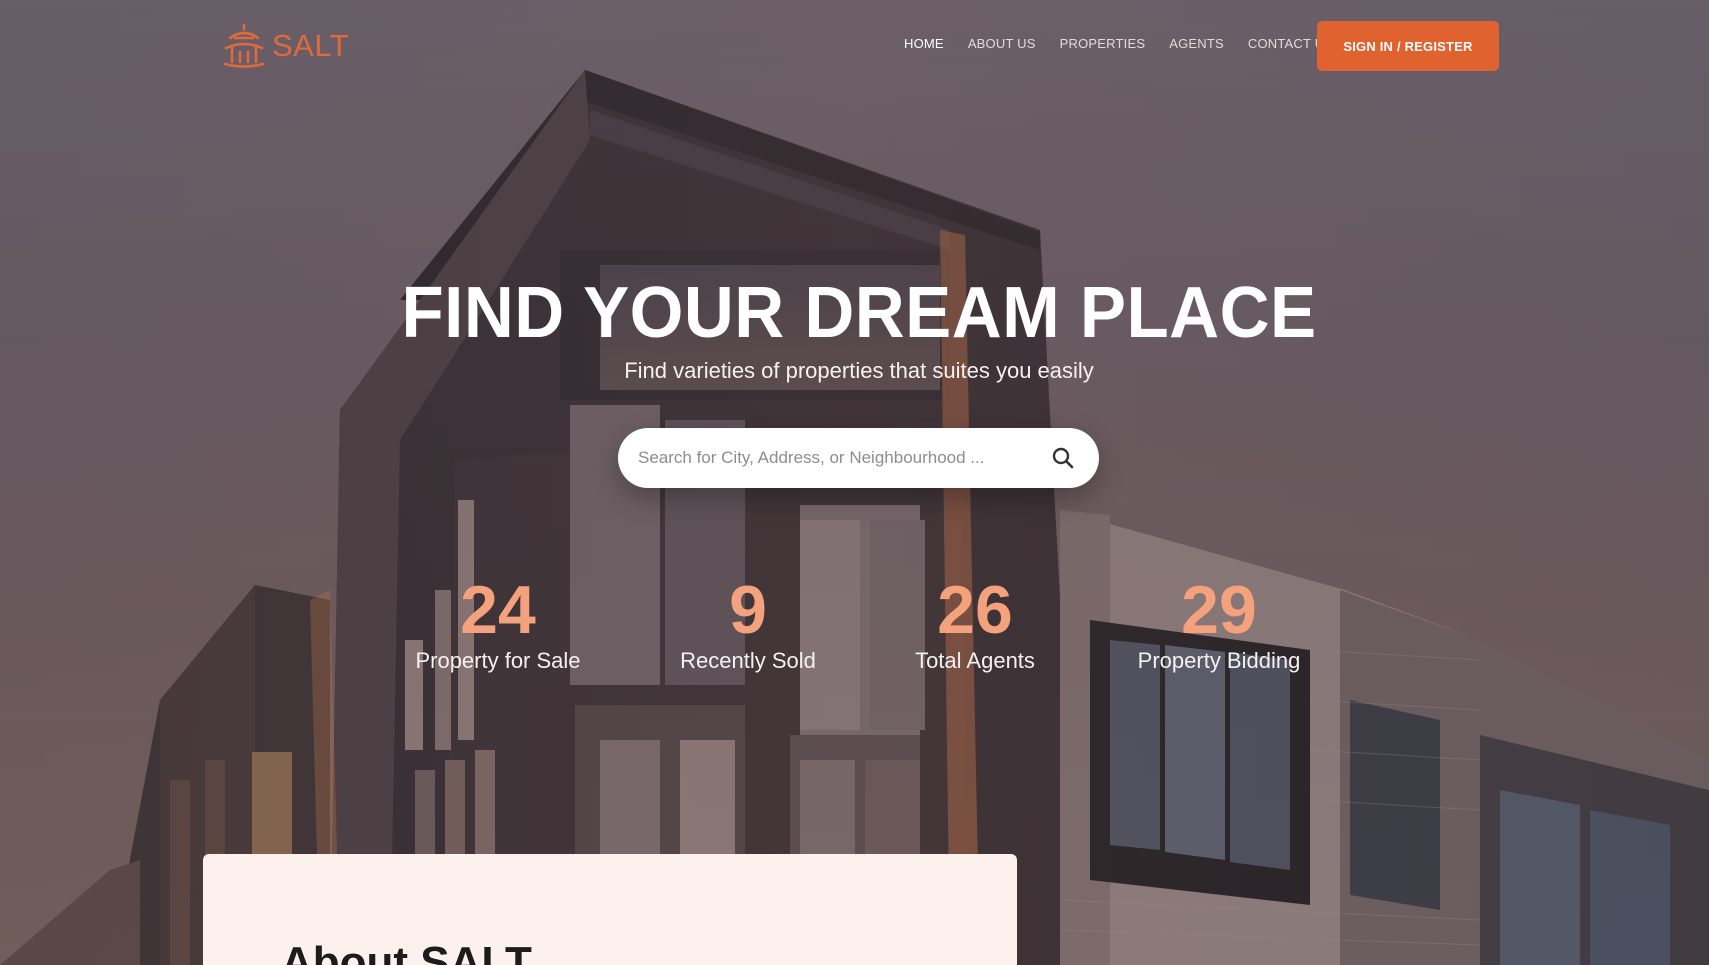 The height and width of the screenshot is (965, 1709). I want to click on stat-property-bidding: 29 Property Bidding, so click(1219, 623).